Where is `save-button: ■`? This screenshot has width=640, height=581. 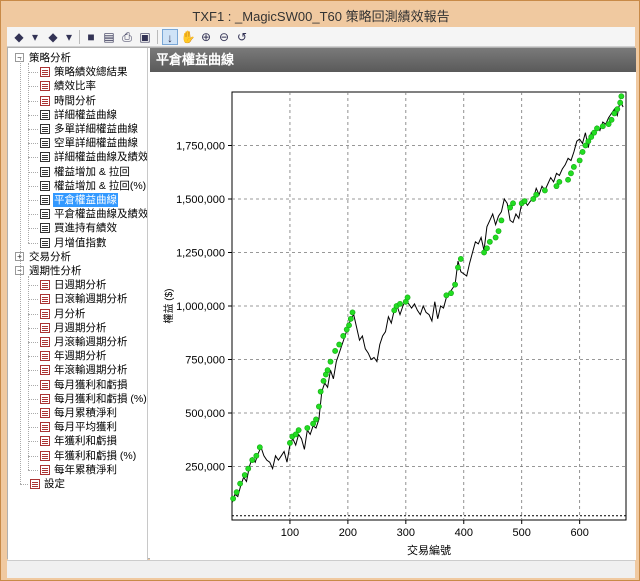 save-button: ■ is located at coordinates (91, 37).